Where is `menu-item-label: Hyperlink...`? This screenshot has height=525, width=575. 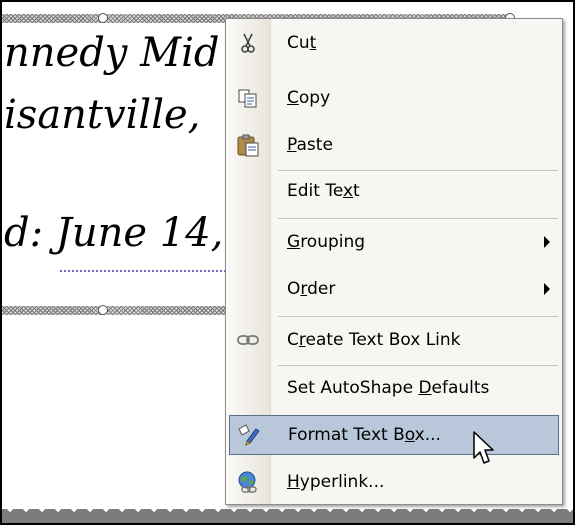
menu-item-label: Hyperlink... is located at coordinates (336, 482).